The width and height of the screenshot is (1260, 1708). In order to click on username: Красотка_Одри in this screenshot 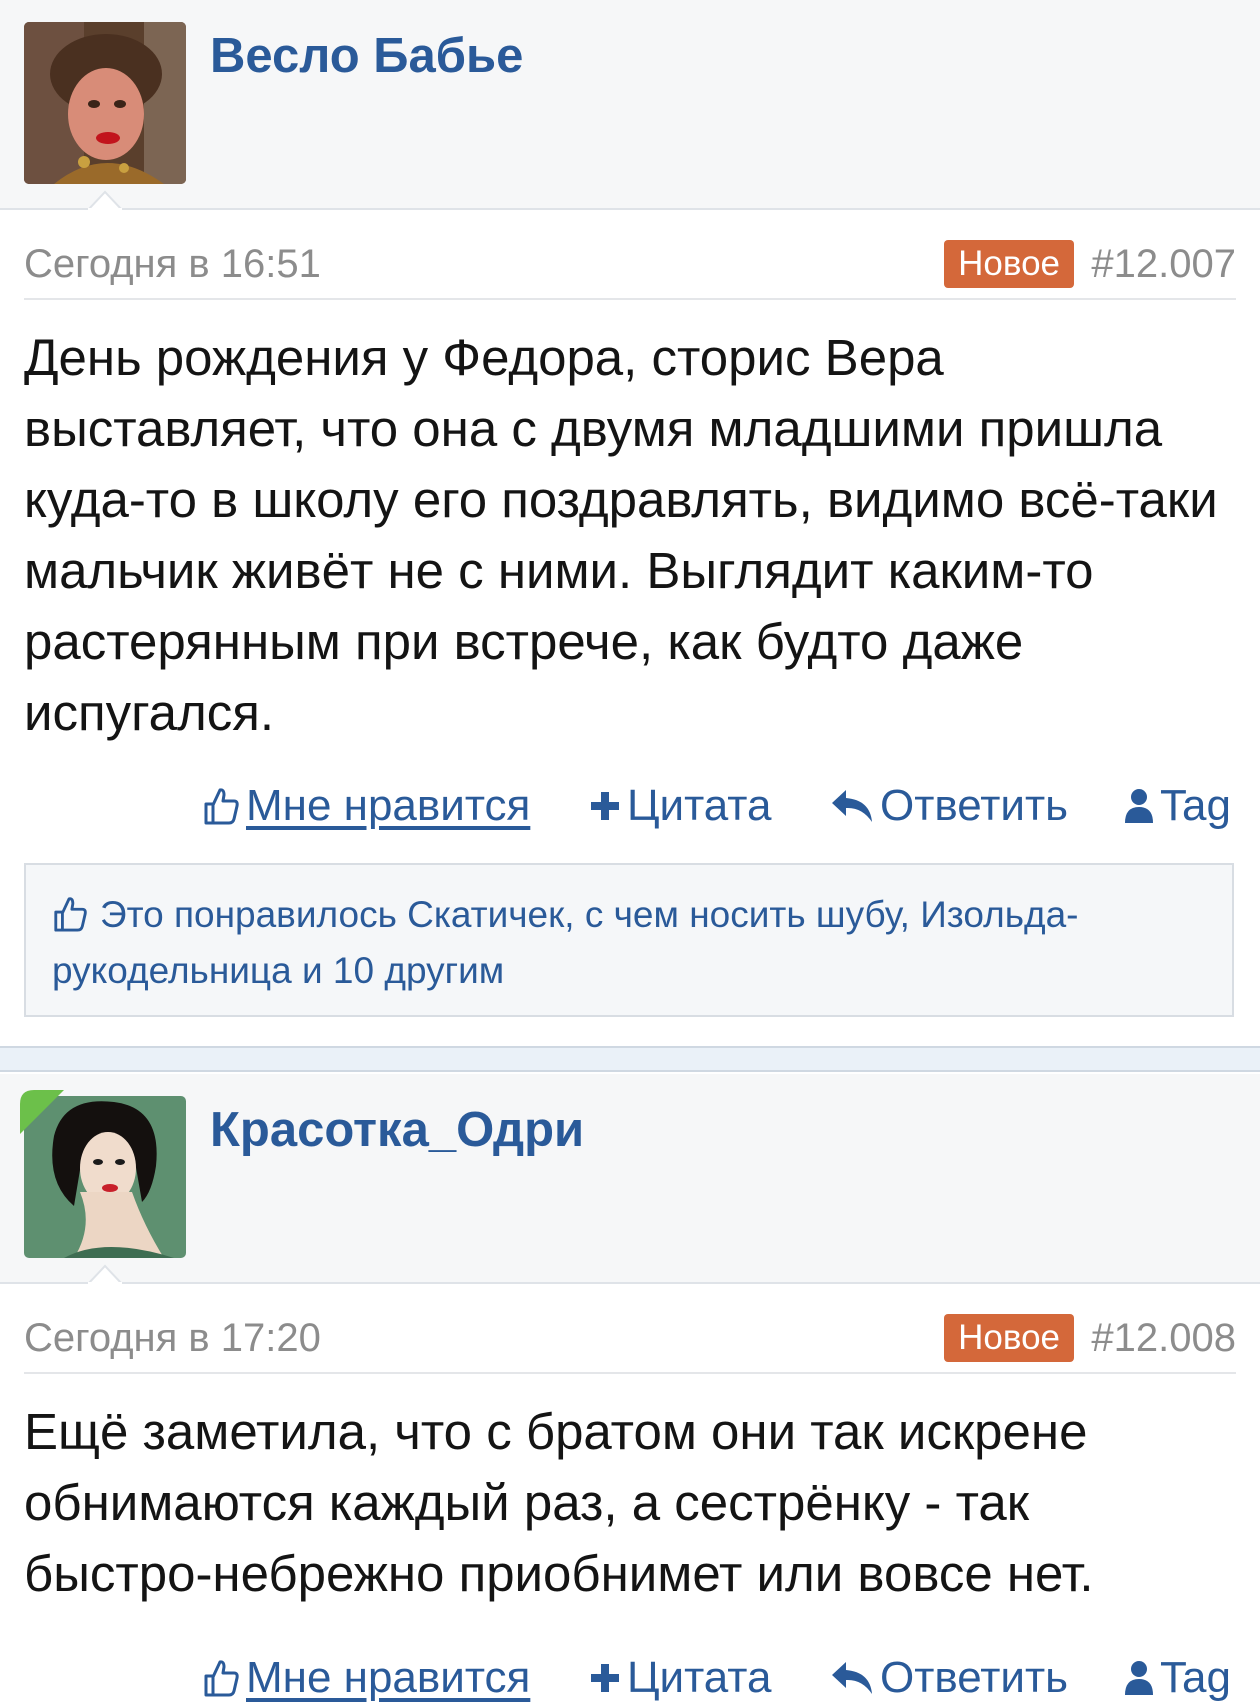, I will do `click(397, 1130)`.